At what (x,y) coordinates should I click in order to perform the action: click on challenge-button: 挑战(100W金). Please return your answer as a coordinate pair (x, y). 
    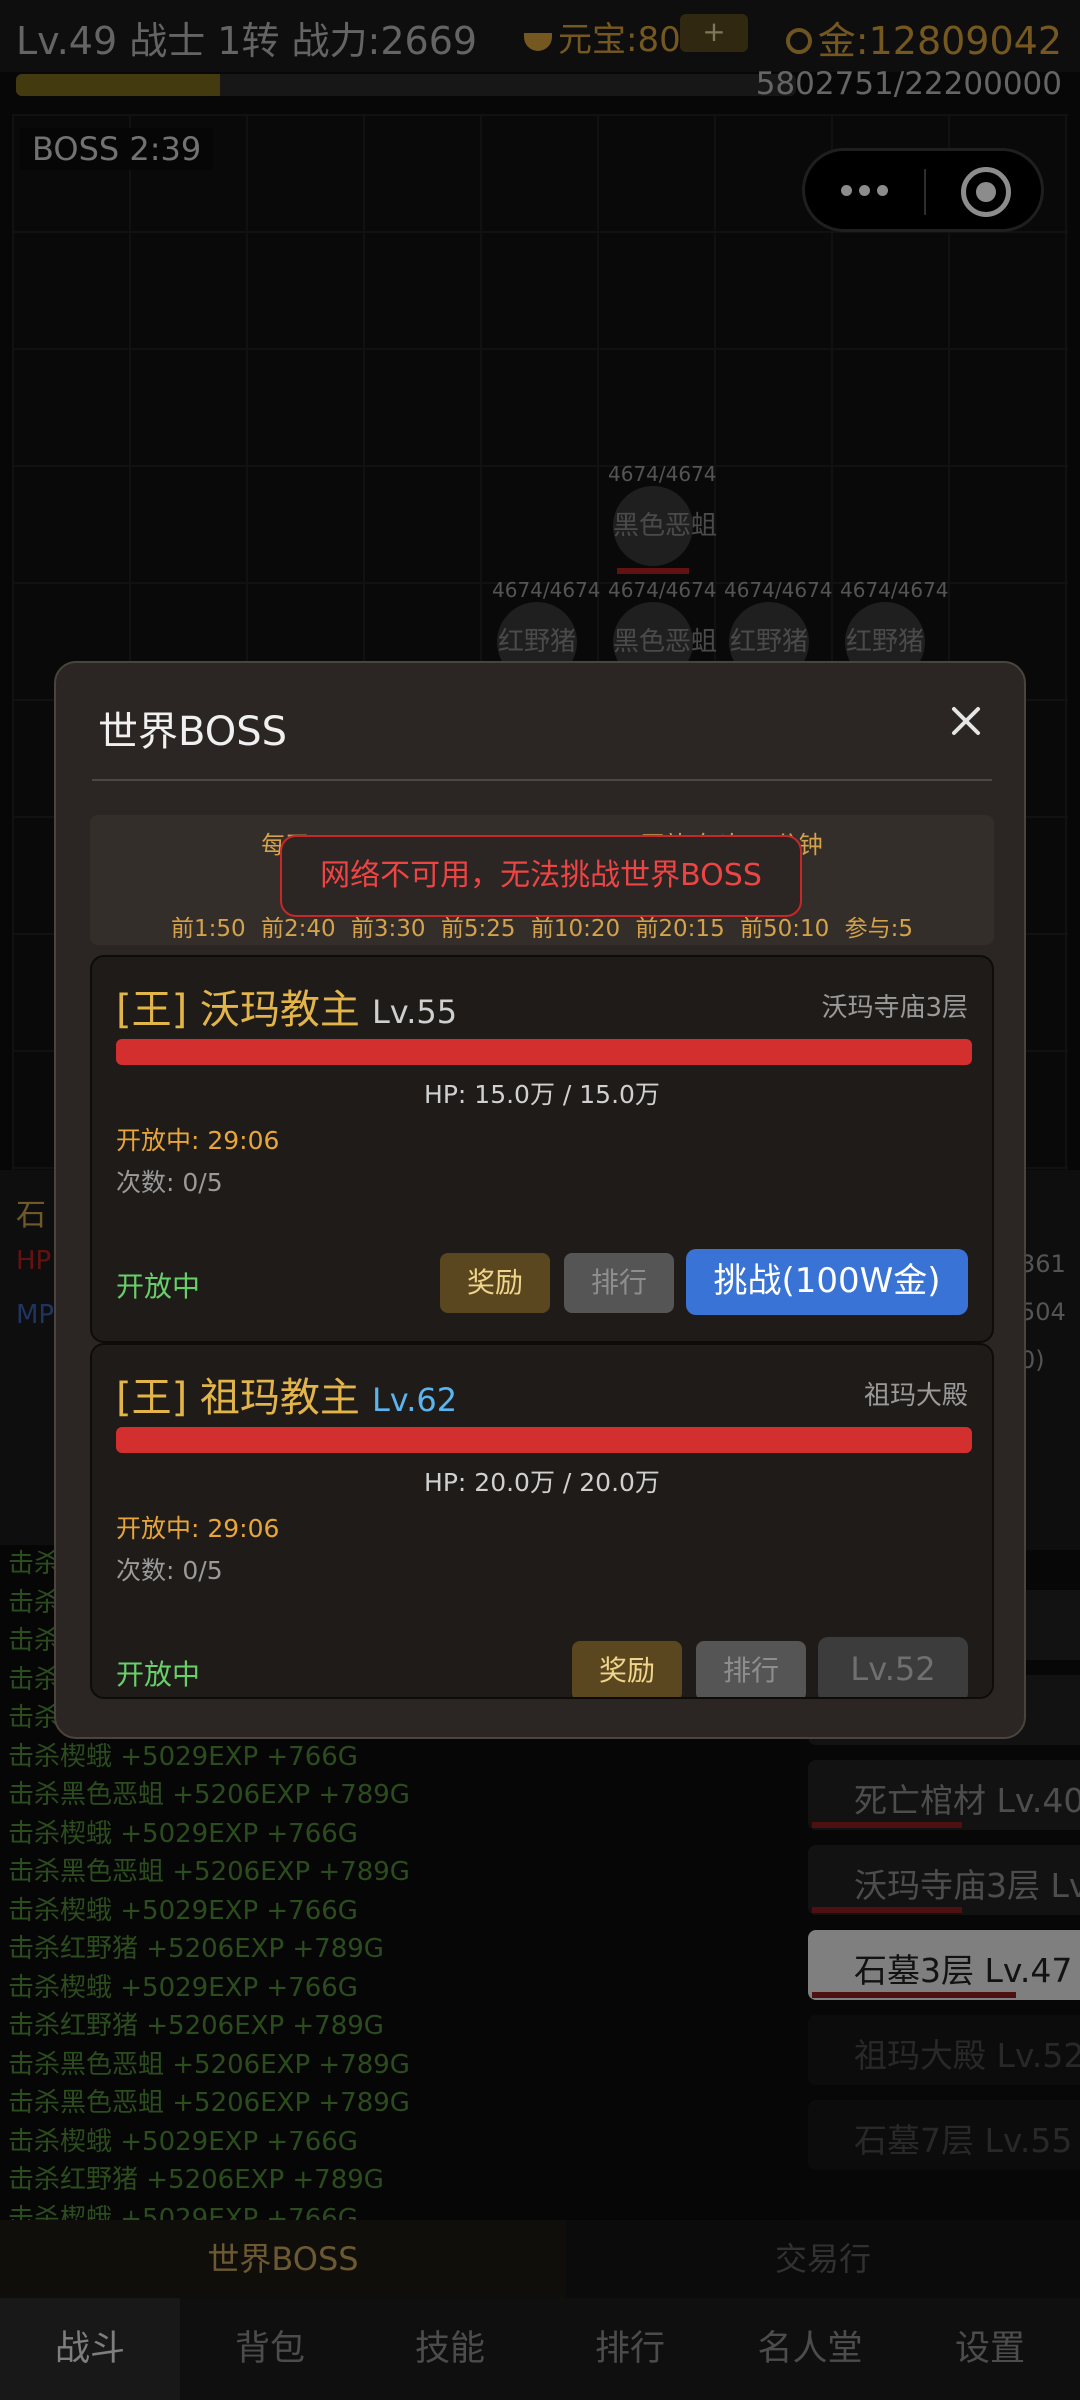
    Looking at the image, I should click on (827, 1282).